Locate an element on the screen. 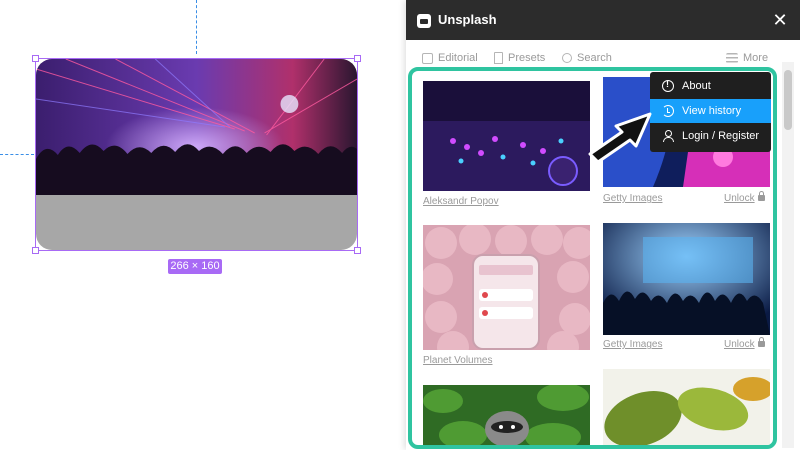 The width and height of the screenshot is (800, 450). menu-item-view-history: View history is located at coordinates (710, 111).